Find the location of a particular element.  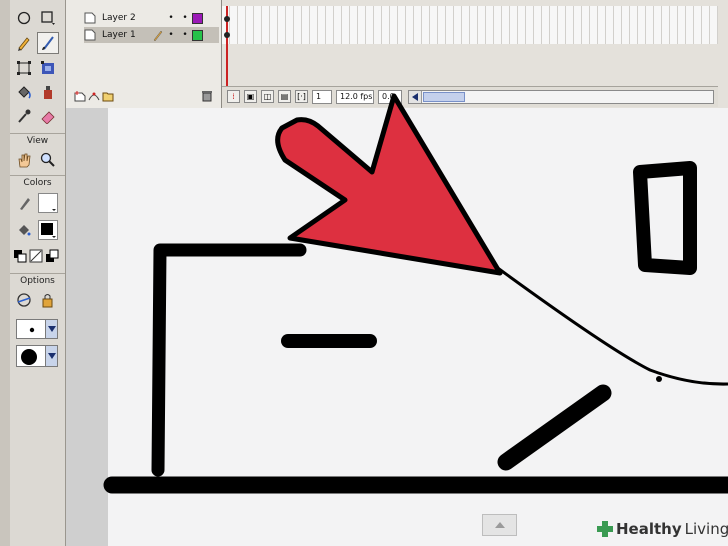

scroll-up-button is located at coordinates (499, 525).